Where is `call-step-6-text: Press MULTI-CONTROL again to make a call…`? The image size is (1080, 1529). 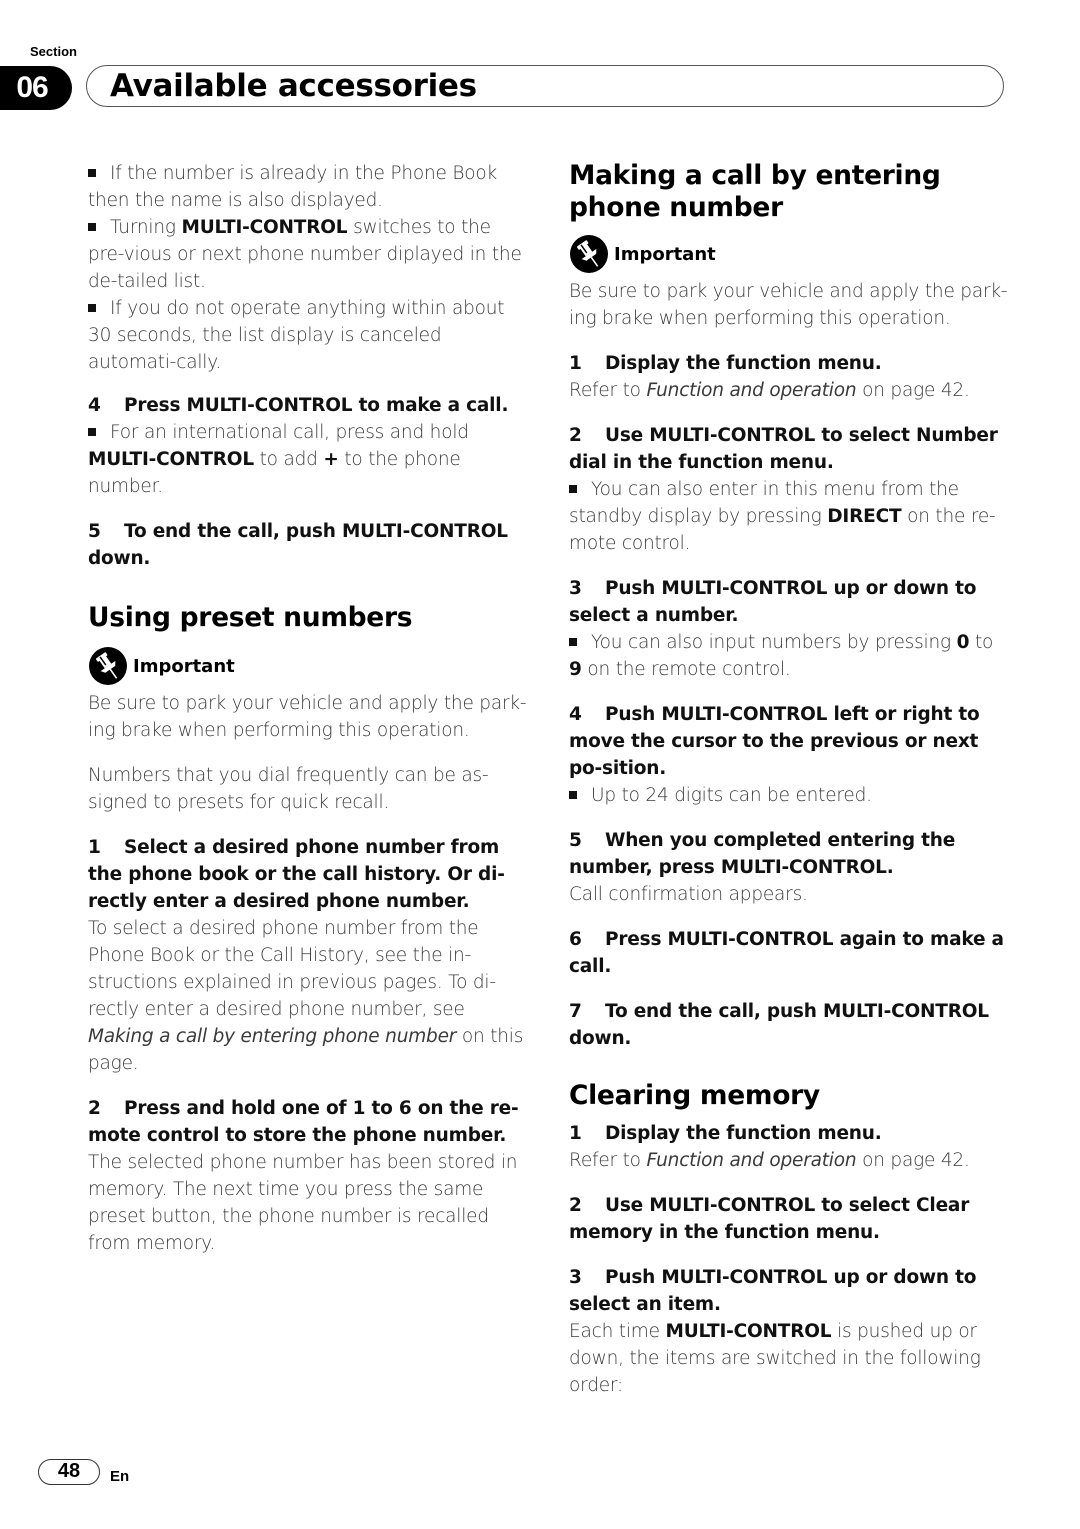 call-step-6-text: Press MULTI-CONTROL again to make a call… is located at coordinates (786, 953).